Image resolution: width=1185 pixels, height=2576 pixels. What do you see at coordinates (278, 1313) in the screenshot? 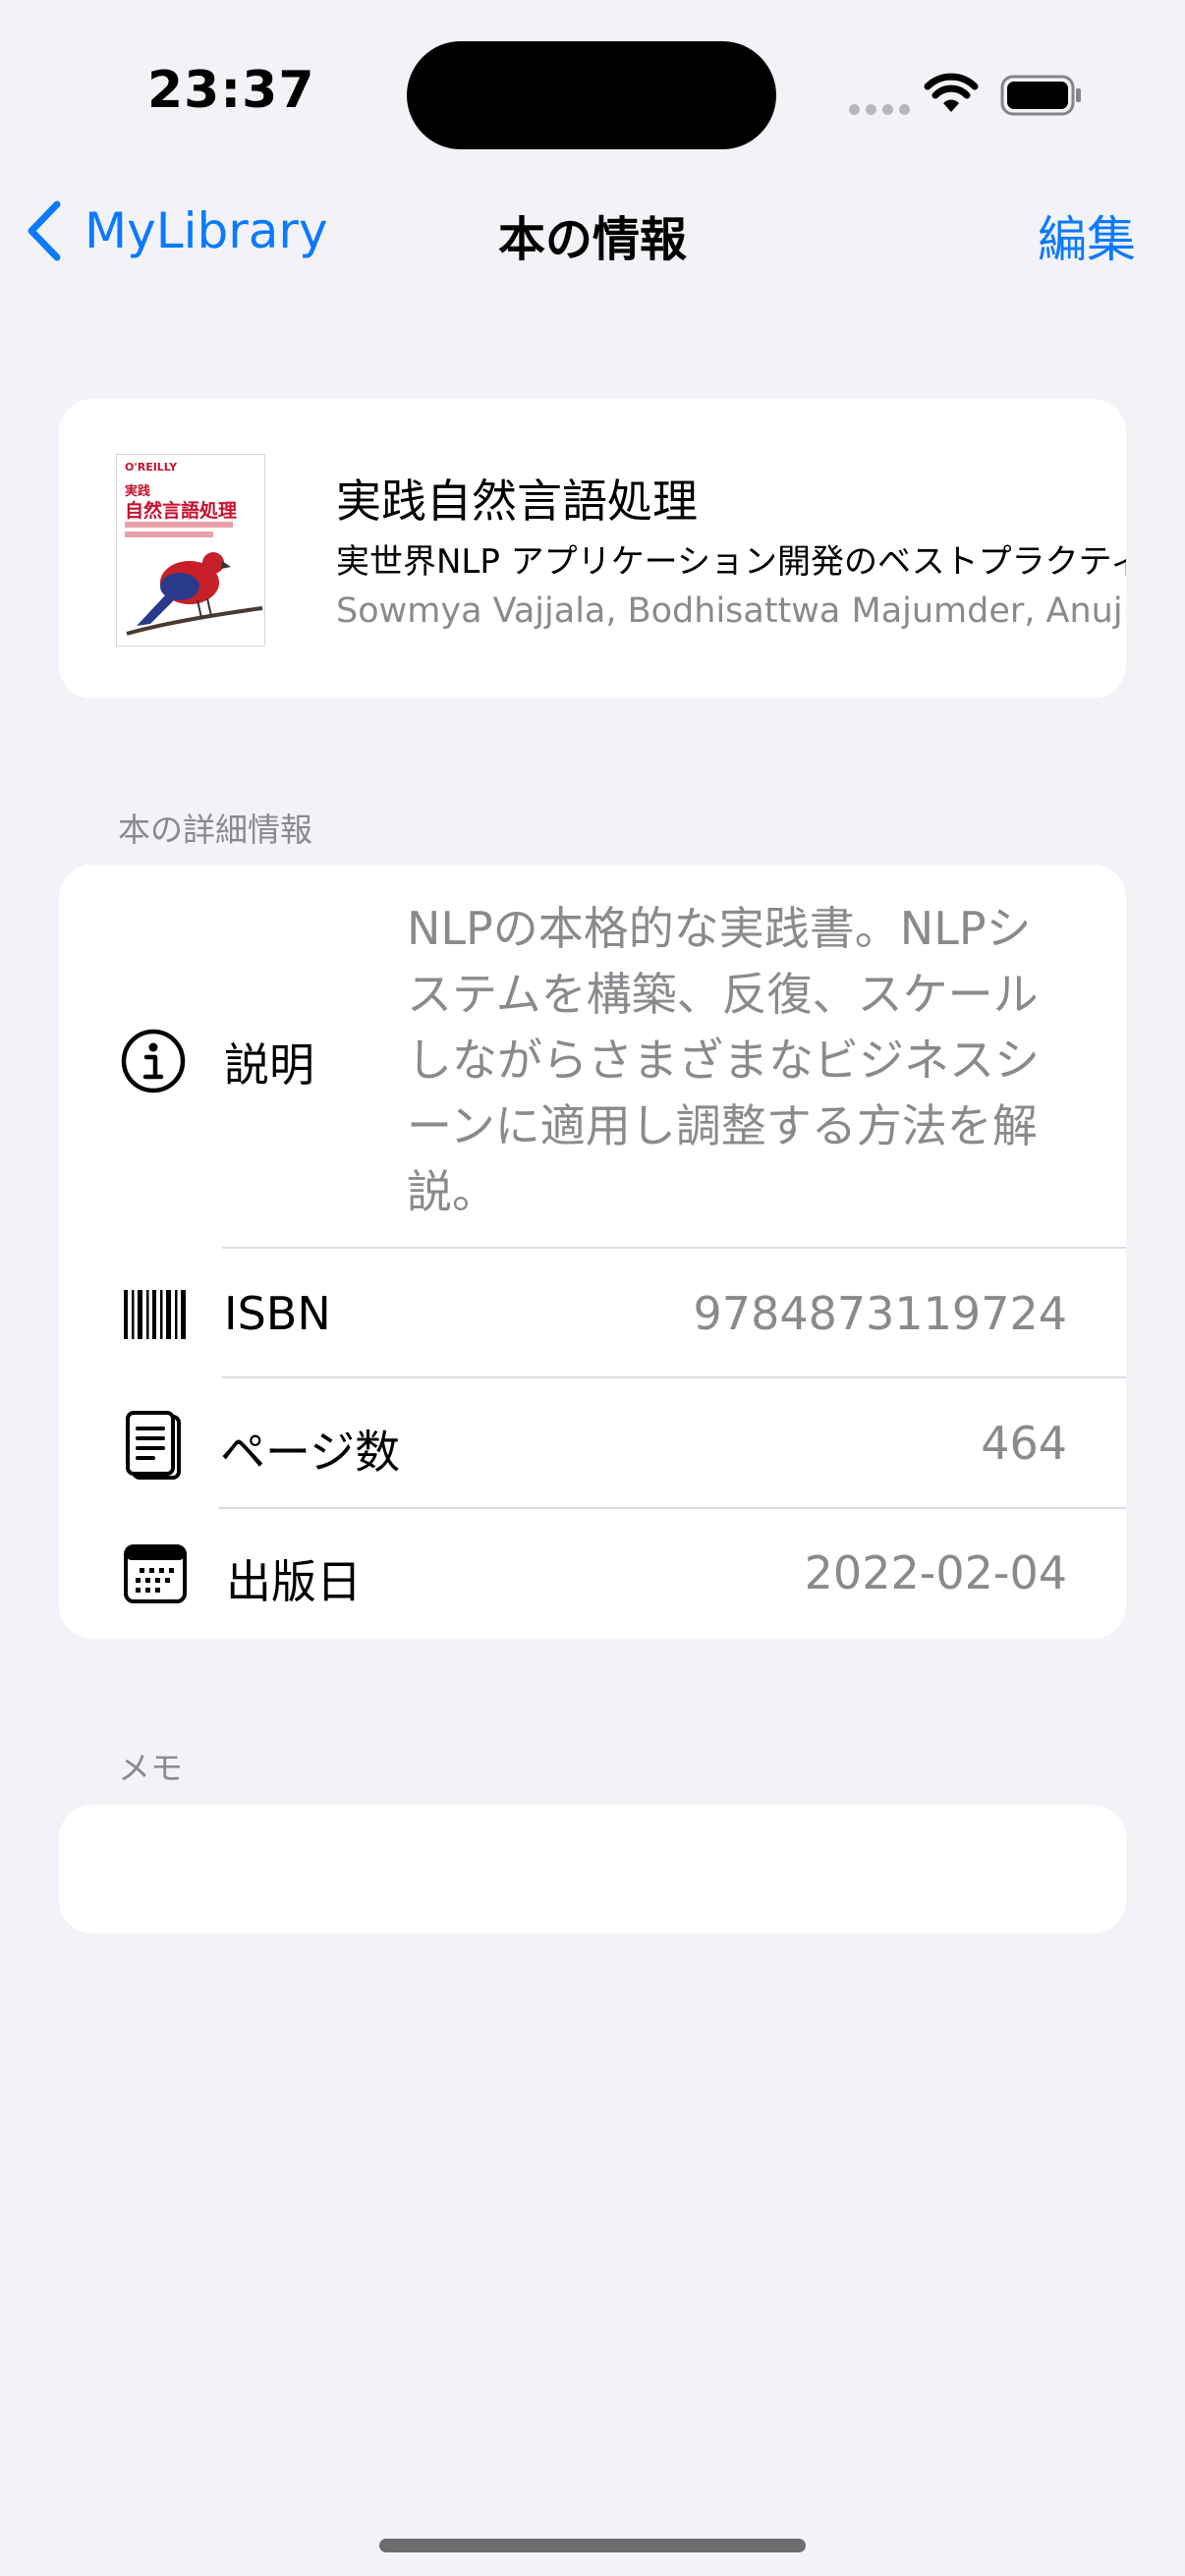
I see `isbn-label: ISBN` at bounding box center [278, 1313].